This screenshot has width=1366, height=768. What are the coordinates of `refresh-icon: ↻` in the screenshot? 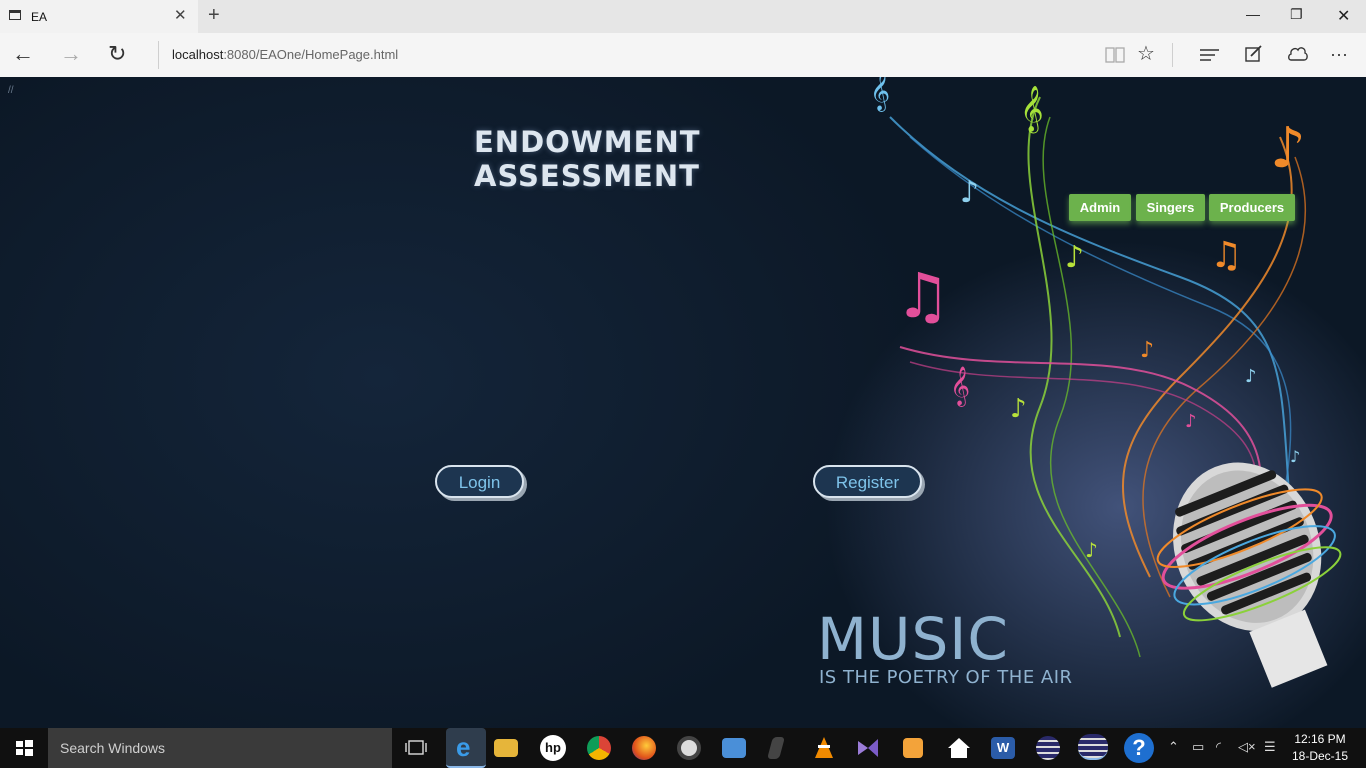 It's located at (117, 54).